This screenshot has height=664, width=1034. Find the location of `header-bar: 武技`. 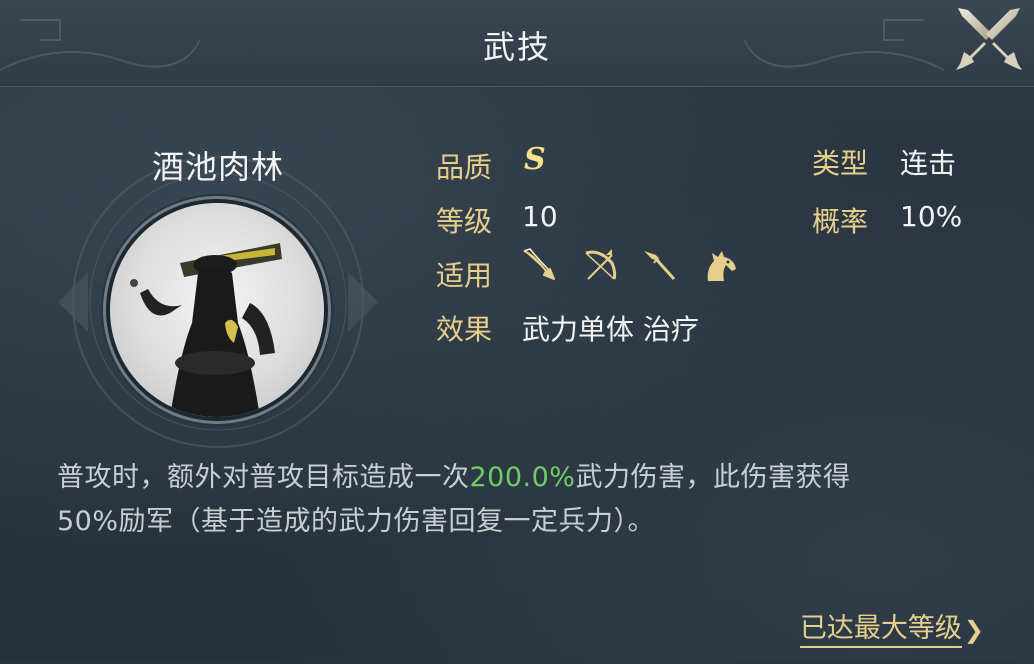

header-bar: 武技 is located at coordinates (517, 43).